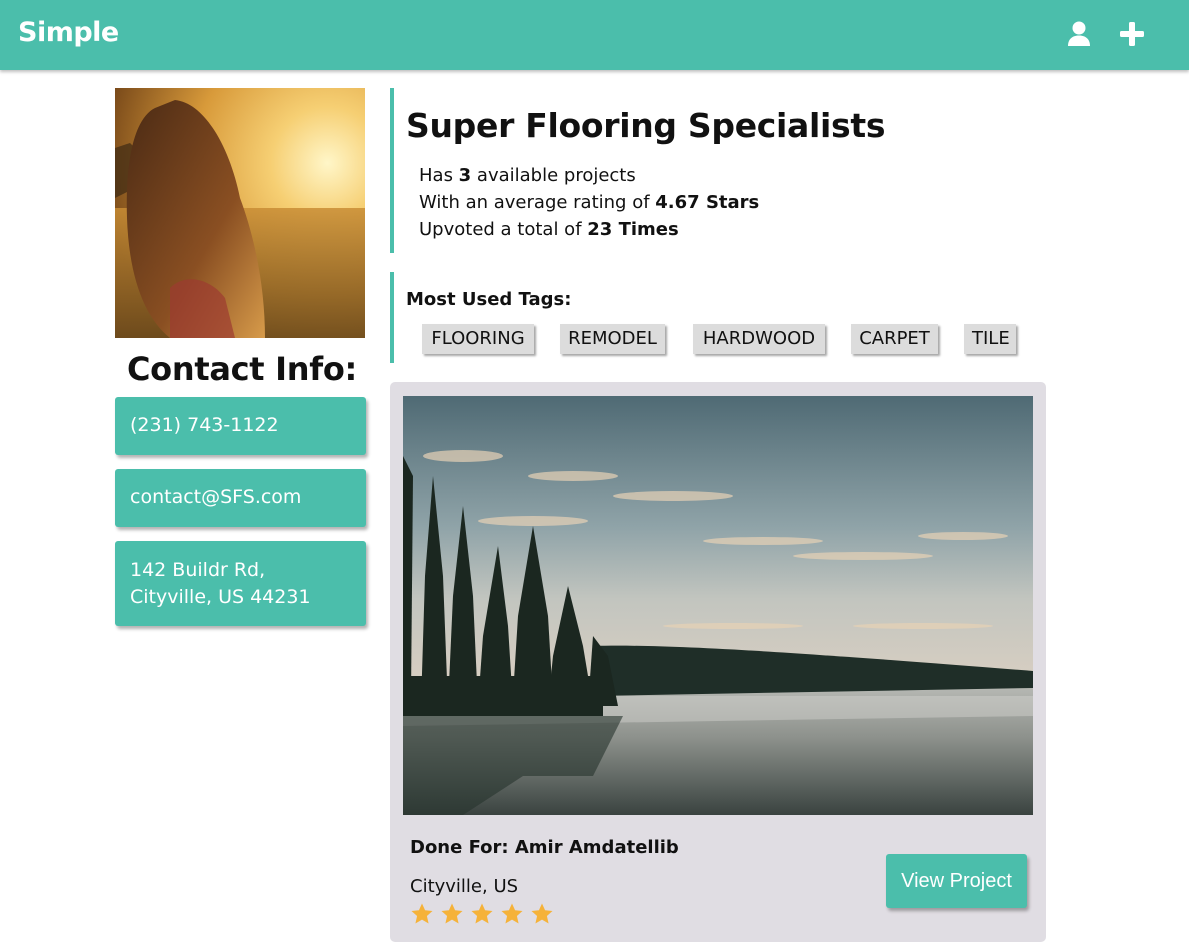  I want to click on rating-stat: With an average rating of 4.67 Stars, so click(589, 202).